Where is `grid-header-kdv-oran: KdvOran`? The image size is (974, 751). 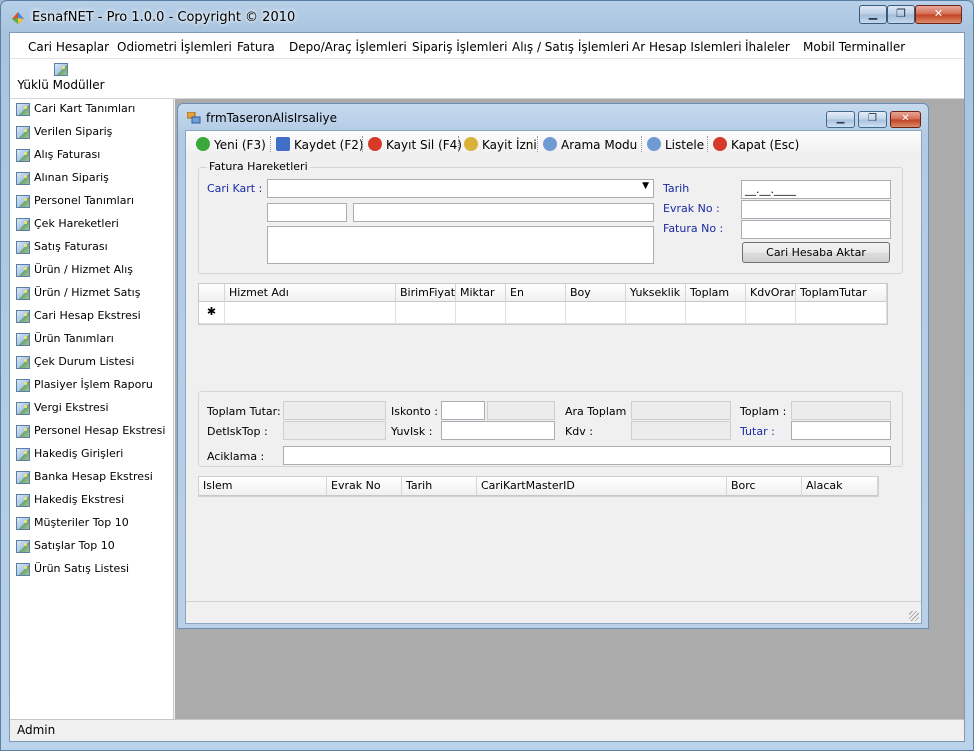 grid-header-kdv-oran: KdvOran is located at coordinates (771, 293).